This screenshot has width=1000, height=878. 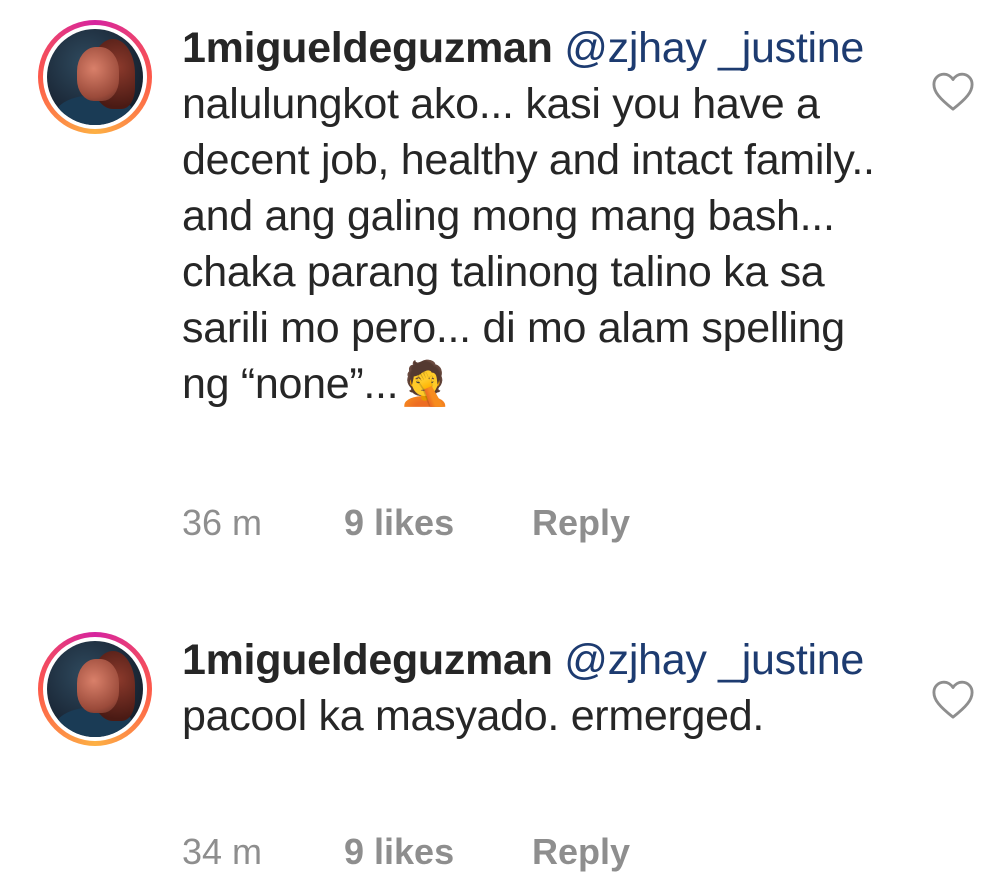 I want to click on comment-timestamp: 36 m, so click(x=222, y=522).